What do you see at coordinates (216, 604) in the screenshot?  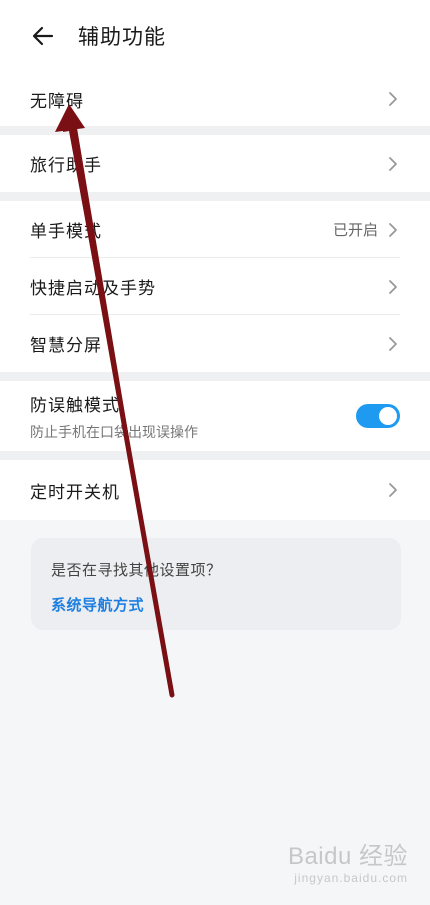 I see `system-navigation-link: 系统导航方式` at bounding box center [216, 604].